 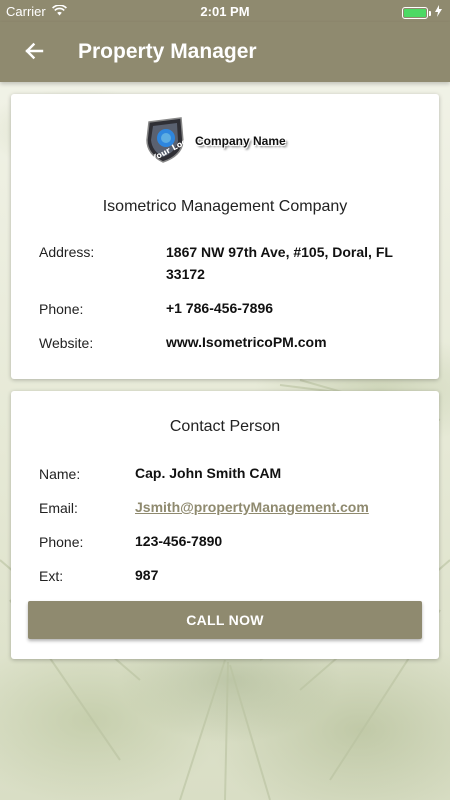 I want to click on contact-title: Contact Person, so click(x=225, y=426).